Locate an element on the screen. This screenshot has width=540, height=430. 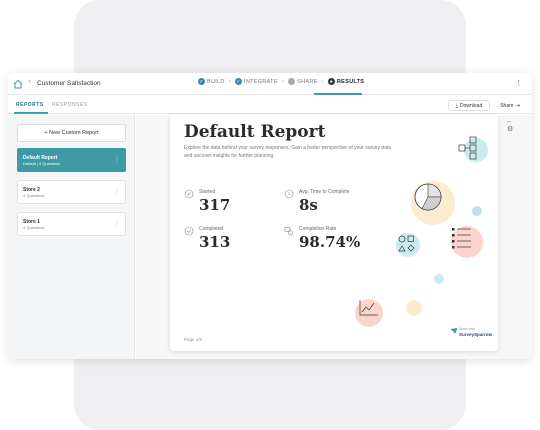
step-integrate: ✓ INTEGRATE is located at coordinates (256, 81).